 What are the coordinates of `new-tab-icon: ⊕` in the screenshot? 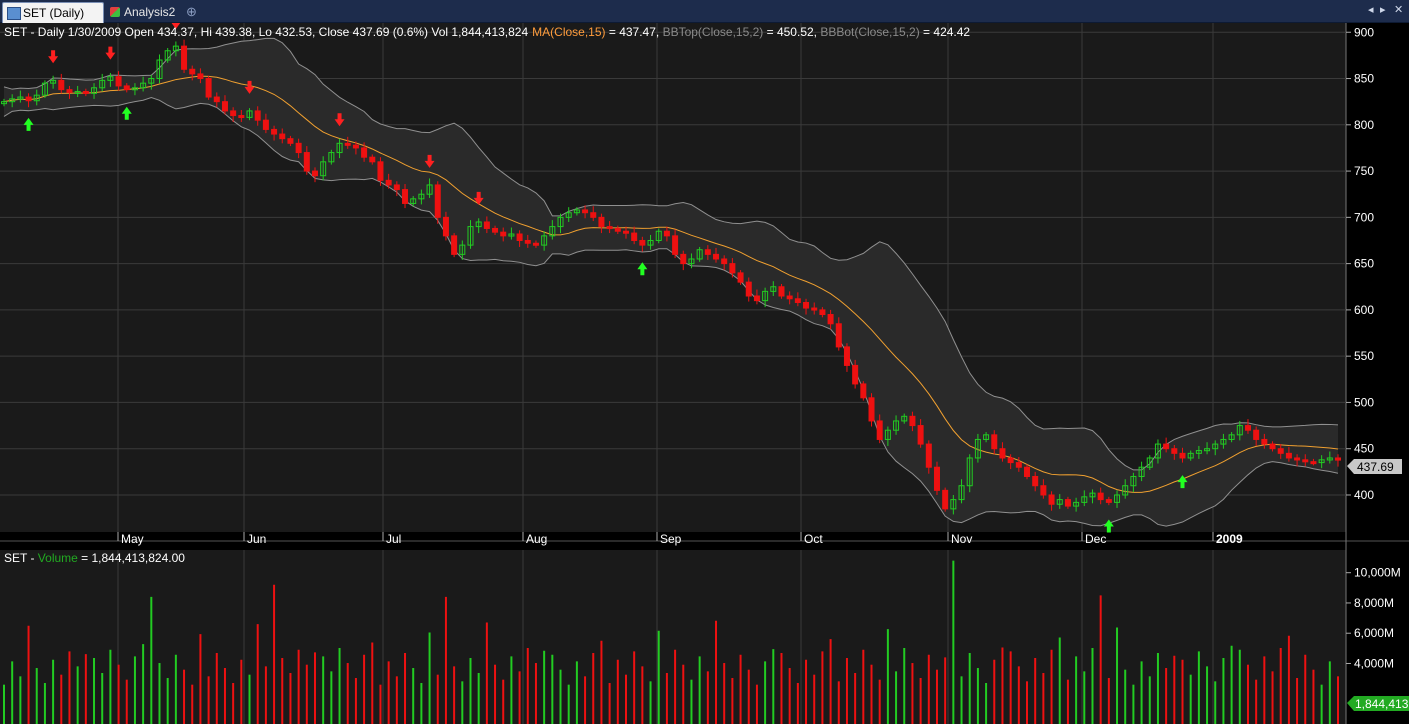 It's located at (191, 12).